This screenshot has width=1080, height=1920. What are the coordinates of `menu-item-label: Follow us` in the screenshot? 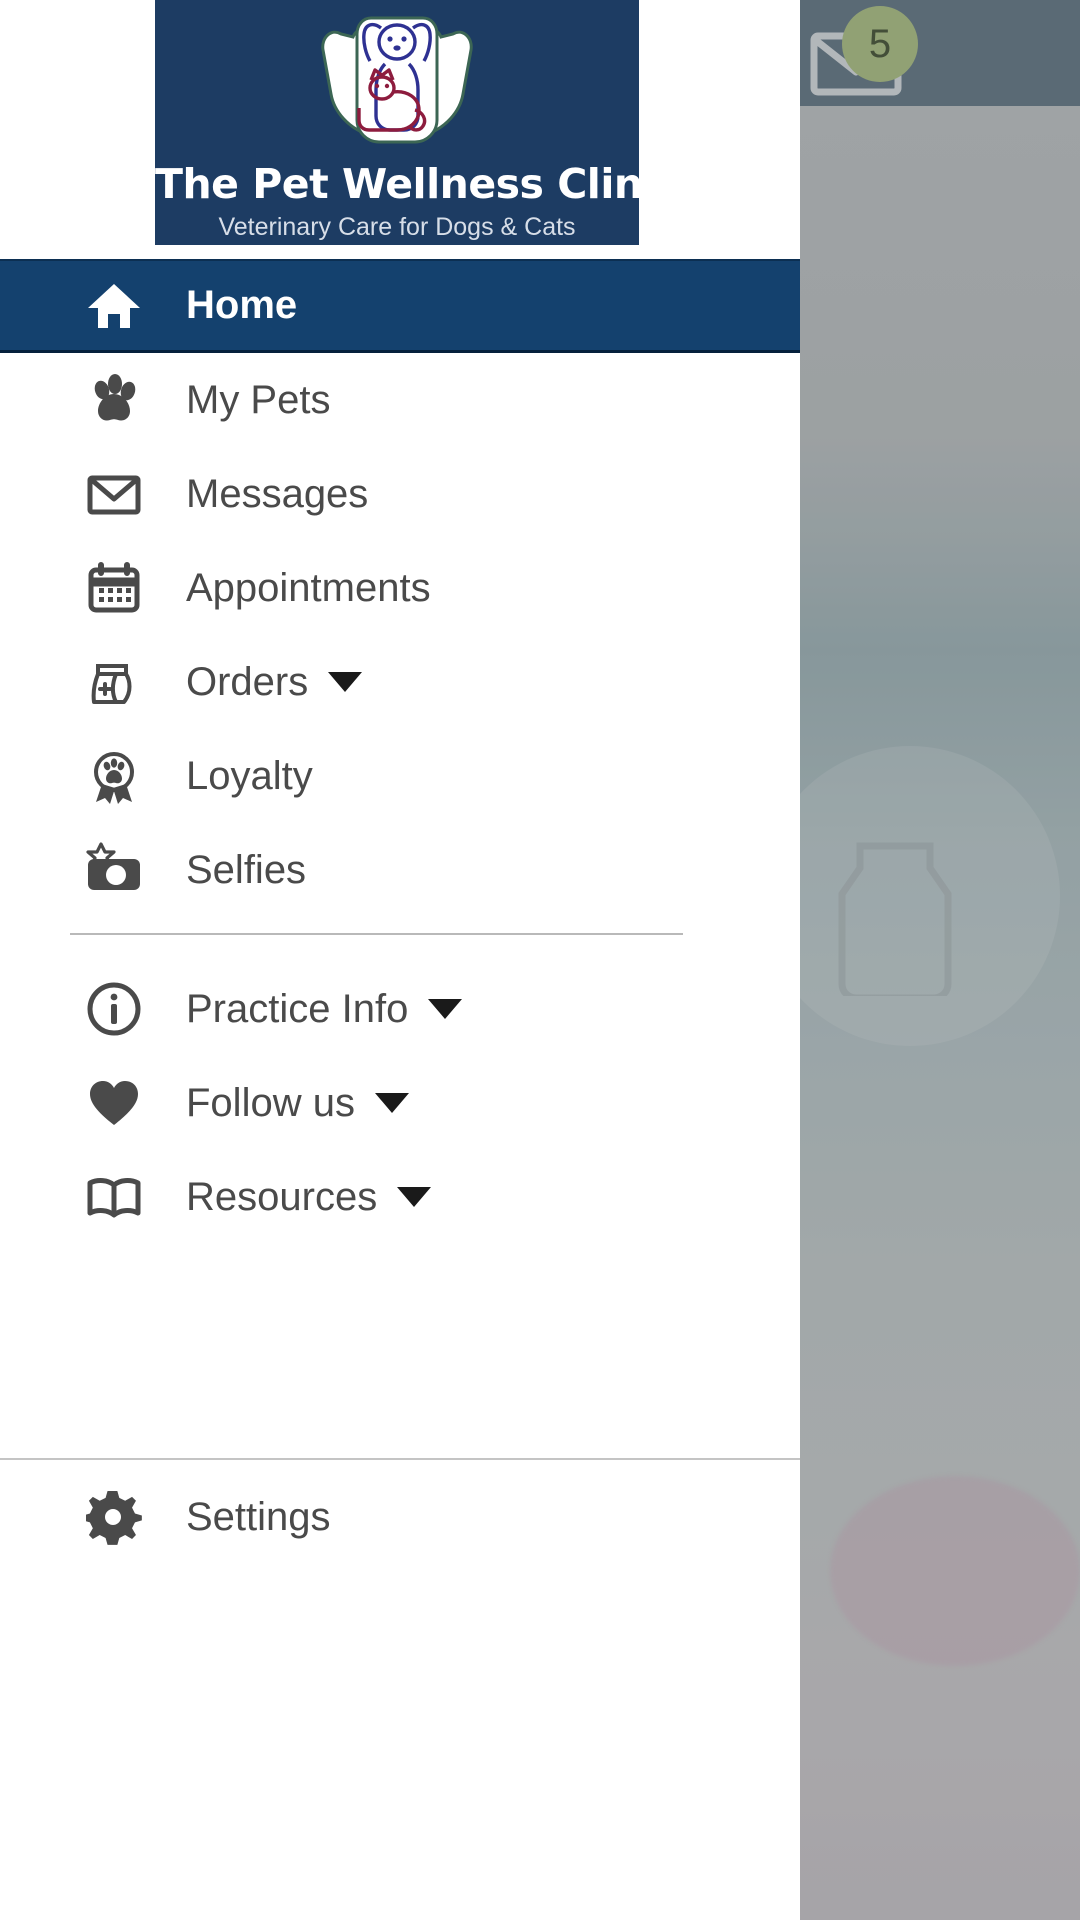 It's located at (270, 1102).